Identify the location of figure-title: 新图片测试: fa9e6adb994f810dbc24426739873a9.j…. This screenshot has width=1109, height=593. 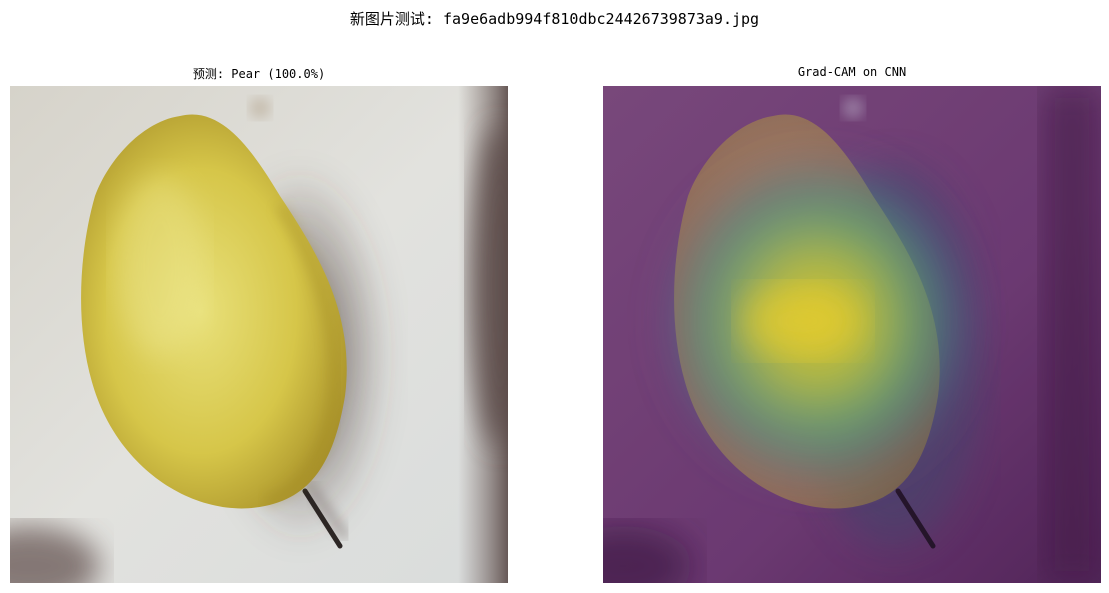
(554, 19).